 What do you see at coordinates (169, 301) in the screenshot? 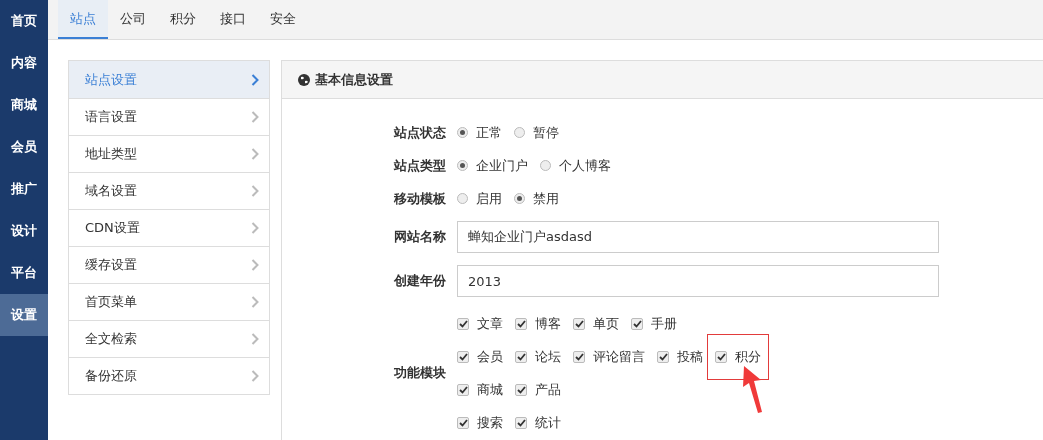
I see `menu-item: 首页菜单` at bounding box center [169, 301].